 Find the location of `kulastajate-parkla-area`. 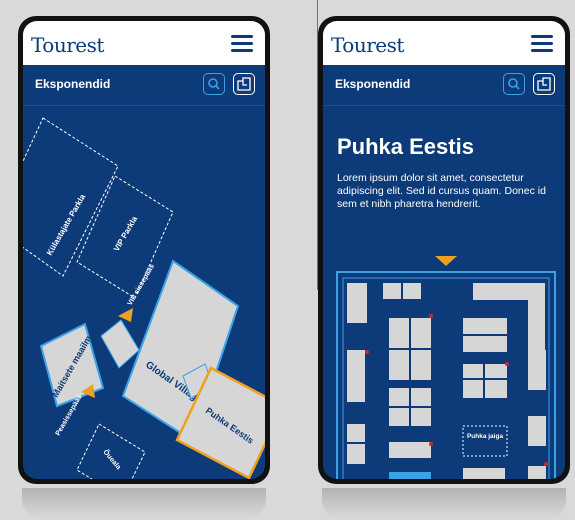

kulastajate-parkla-area is located at coordinates (71, 197).